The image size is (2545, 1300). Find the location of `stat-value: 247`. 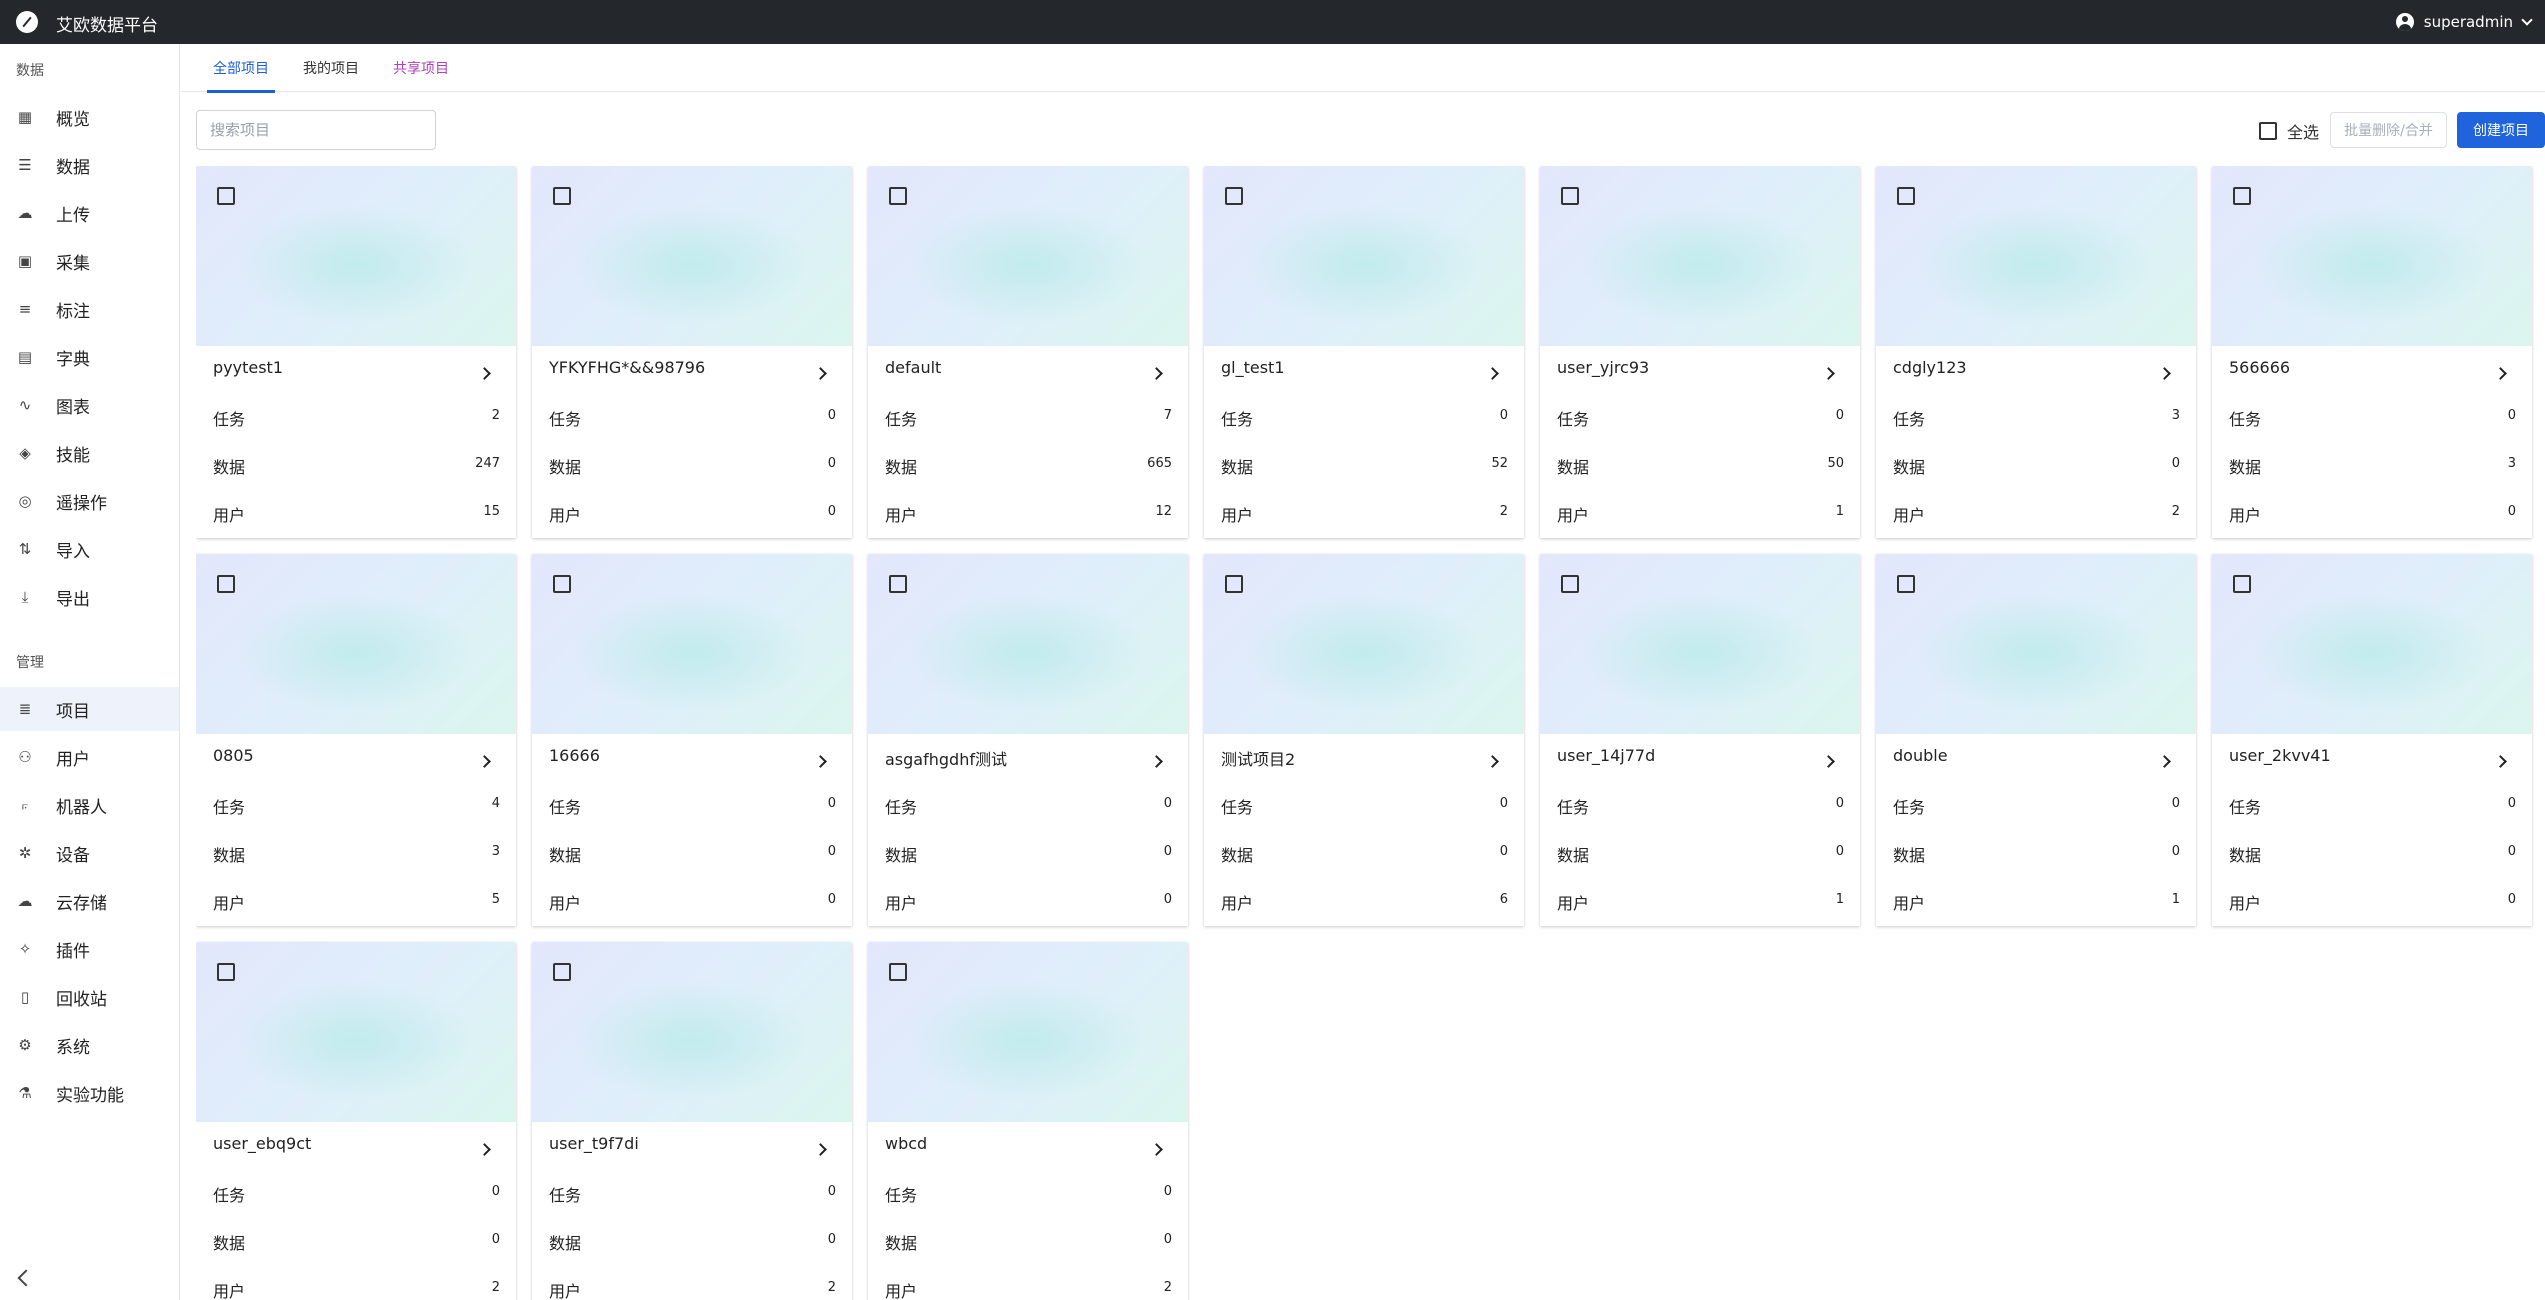

stat-value: 247 is located at coordinates (487, 463).